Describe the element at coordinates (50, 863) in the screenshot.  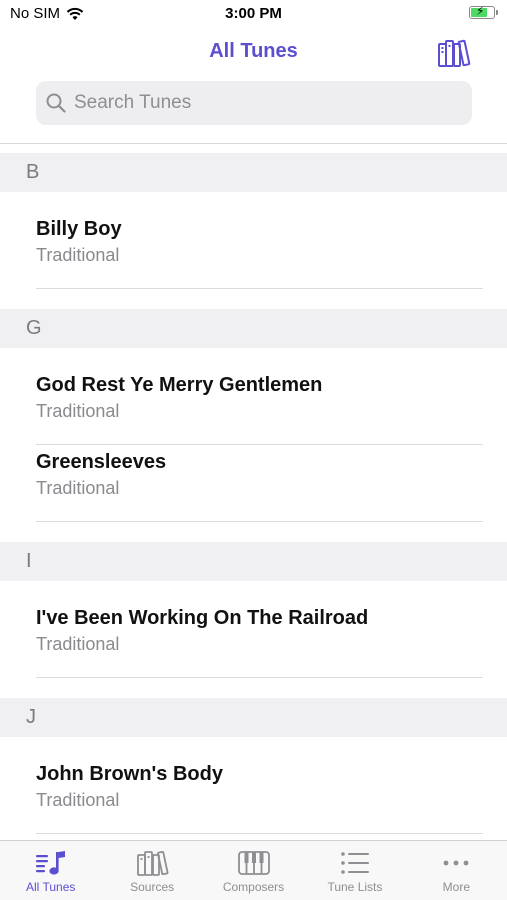
I see `music-note-list-icon` at that location.